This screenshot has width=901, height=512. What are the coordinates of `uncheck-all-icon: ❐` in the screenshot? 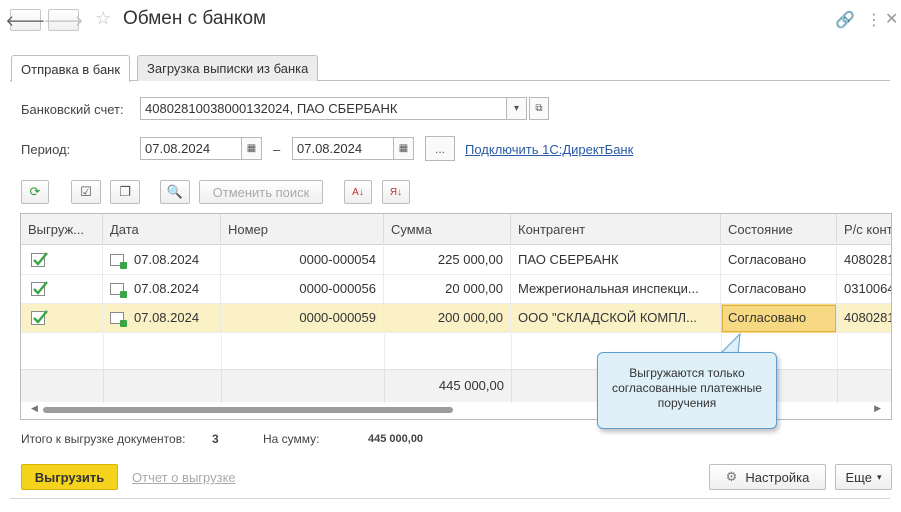 It's located at (125, 191).